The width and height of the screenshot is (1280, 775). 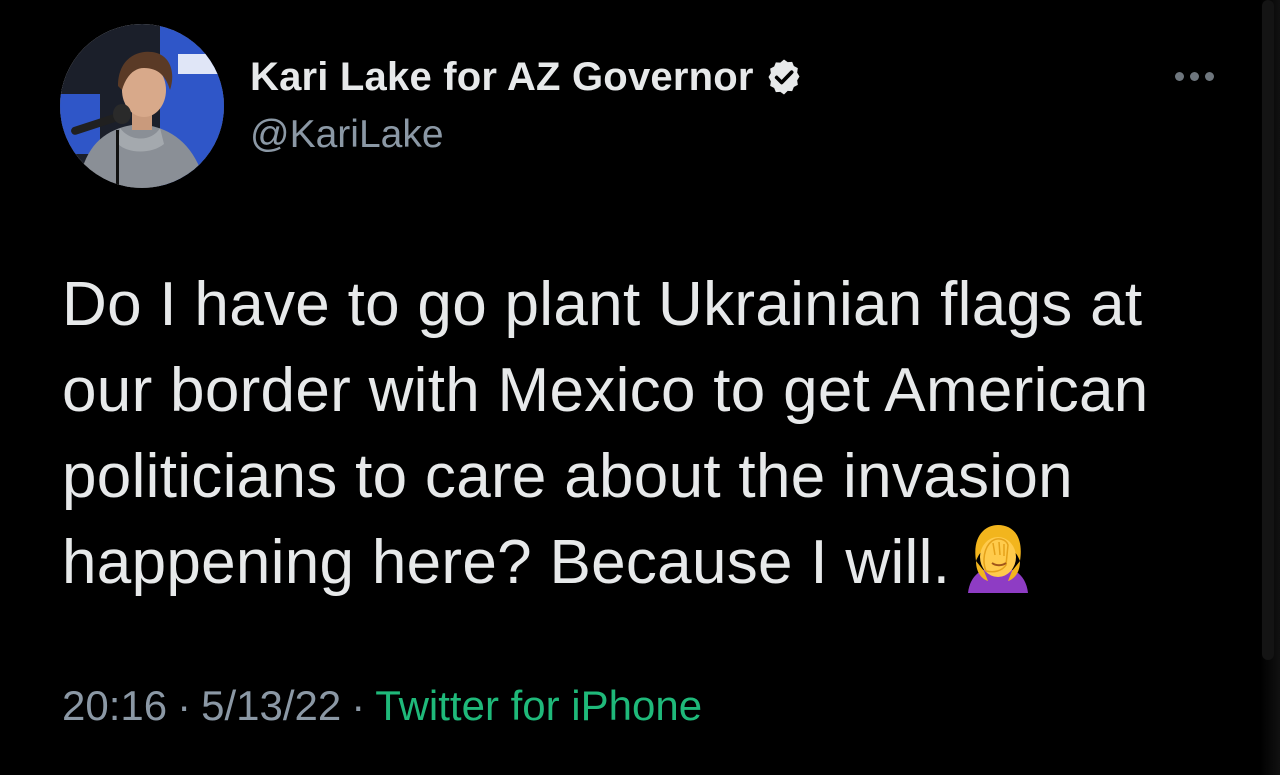 What do you see at coordinates (347, 135) in the screenshot?
I see `author-handle: @KariLake` at bounding box center [347, 135].